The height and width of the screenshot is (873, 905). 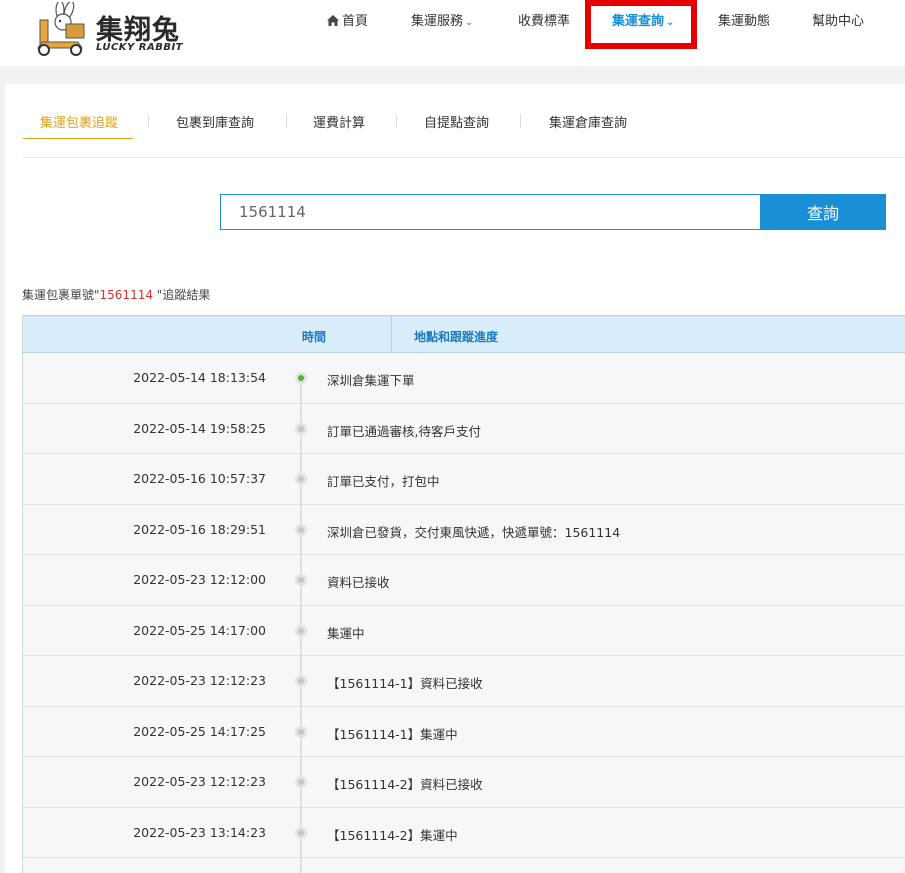 I want to click on active-tab-underline, so click(x=78, y=138).